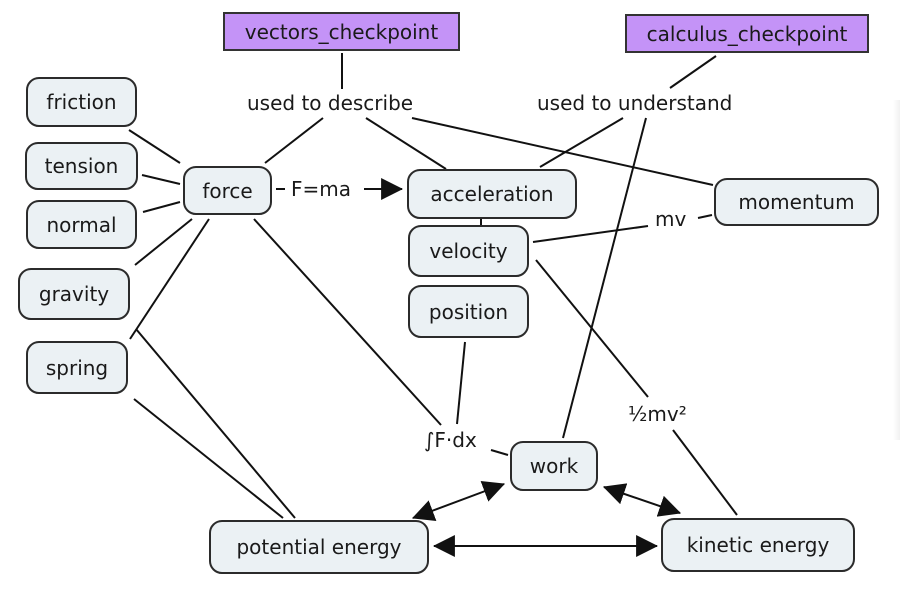  What do you see at coordinates (670, 219) in the screenshot?
I see `link-label-mv: mv` at bounding box center [670, 219].